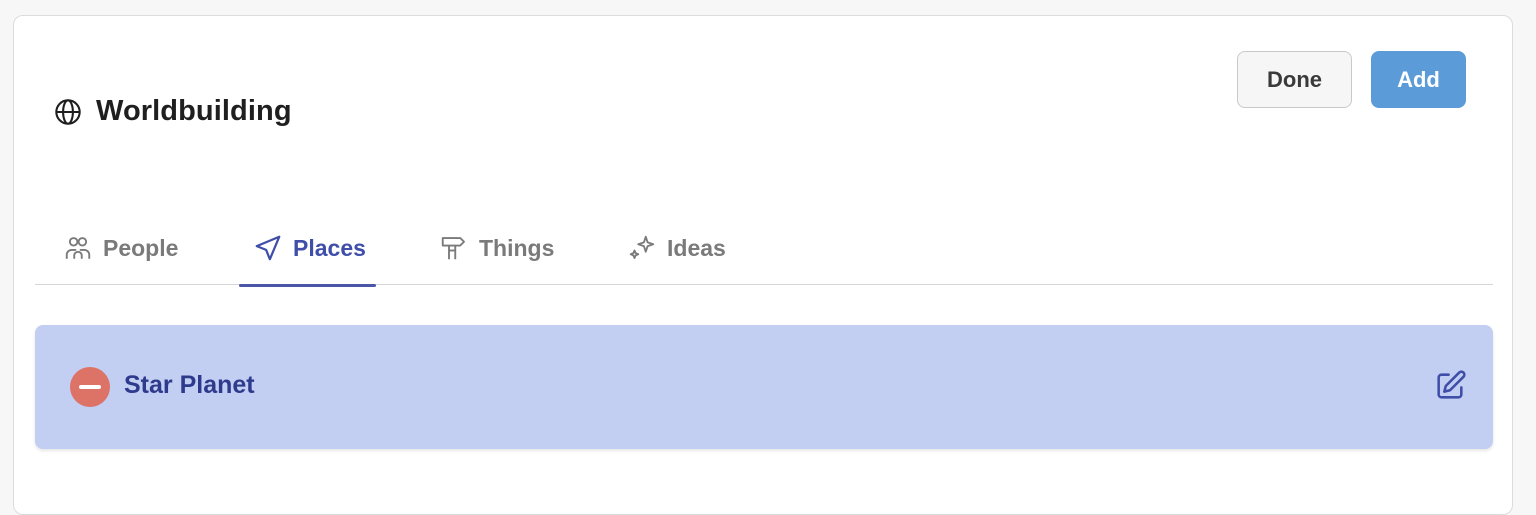 The image size is (1536, 515). What do you see at coordinates (517, 247) in the screenshot?
I see `tab-things-label: Things` at bounding box center [517, 247].